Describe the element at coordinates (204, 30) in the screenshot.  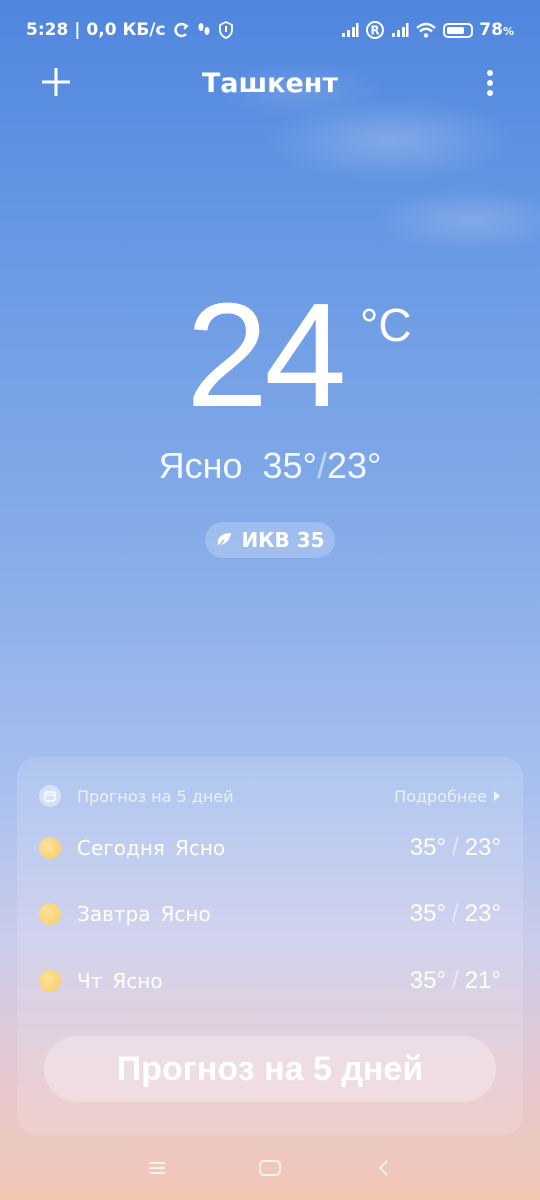
I see `footsteps-icon` at that location.